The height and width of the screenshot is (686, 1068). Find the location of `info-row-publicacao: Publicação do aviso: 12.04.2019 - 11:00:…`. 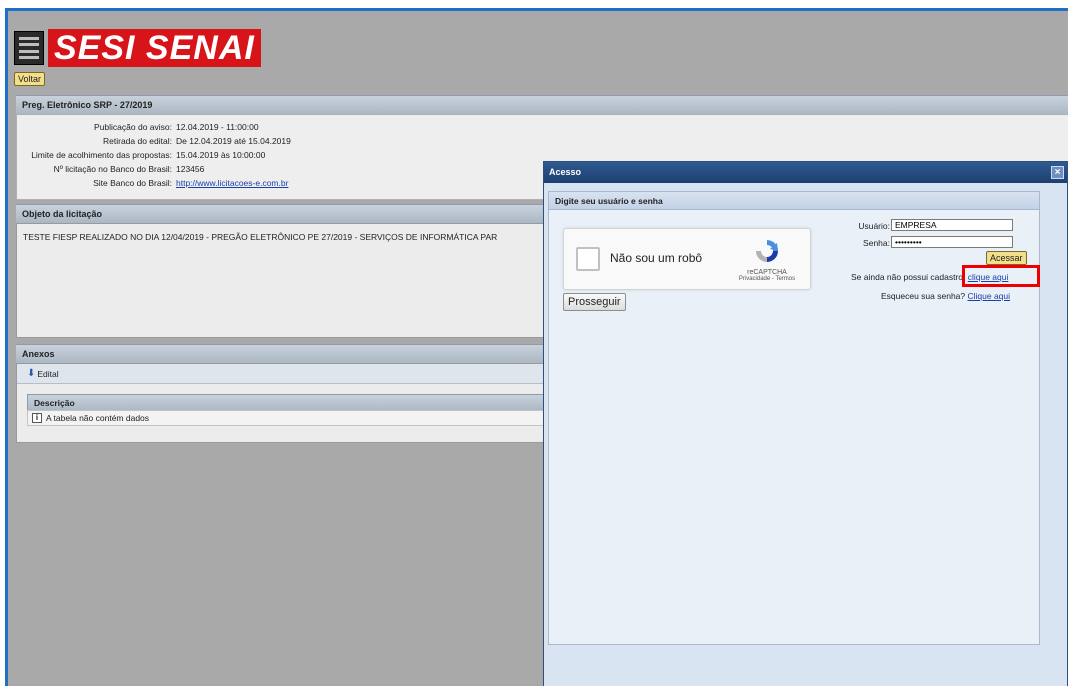

info-row-publicacao: Publicação do aviso: 12.04.2019 - 11:00:… is located at coordinates (153, 127).